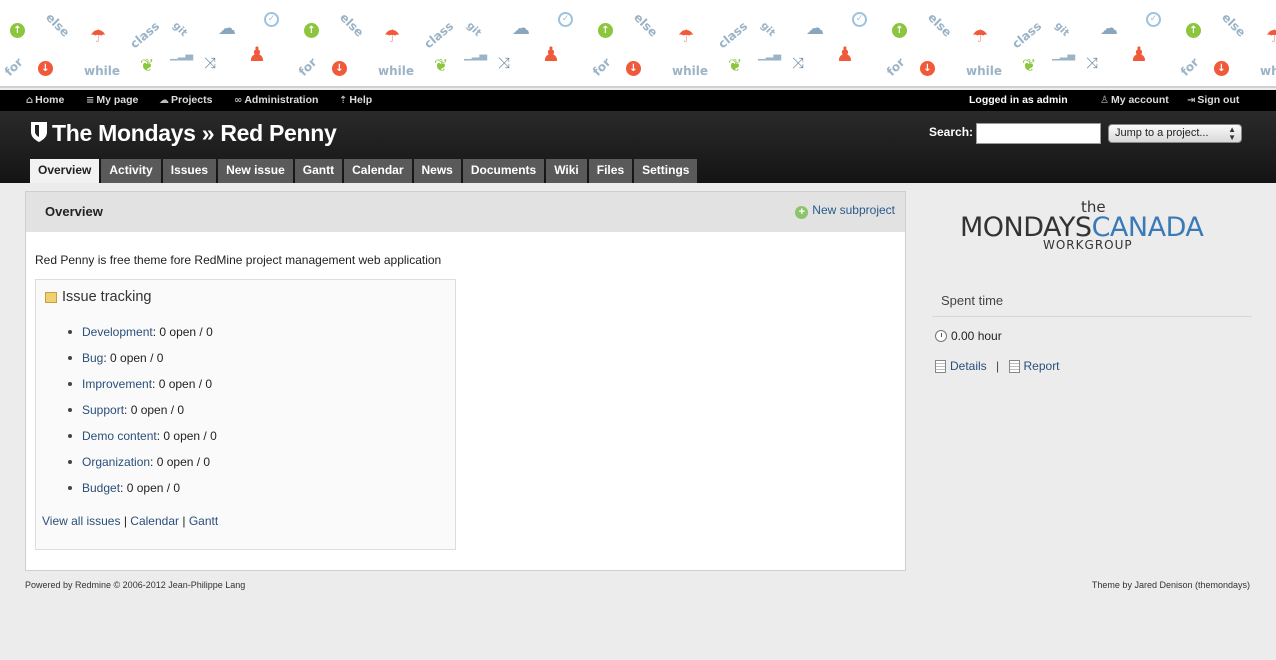  What do you see at coordinates (1134, 100) in the screenshot?
I see `my-account-link: ♙ My account` at bounding box center [1134, 100].